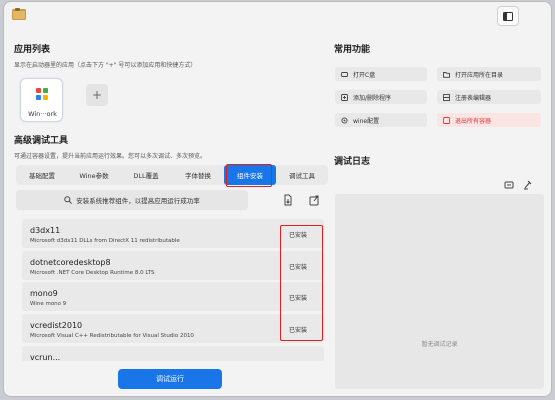 The height and width of the screenshot is (400, 555). I want to click on exit-all-containers-label: 退出所有容器, so click(473, 121).